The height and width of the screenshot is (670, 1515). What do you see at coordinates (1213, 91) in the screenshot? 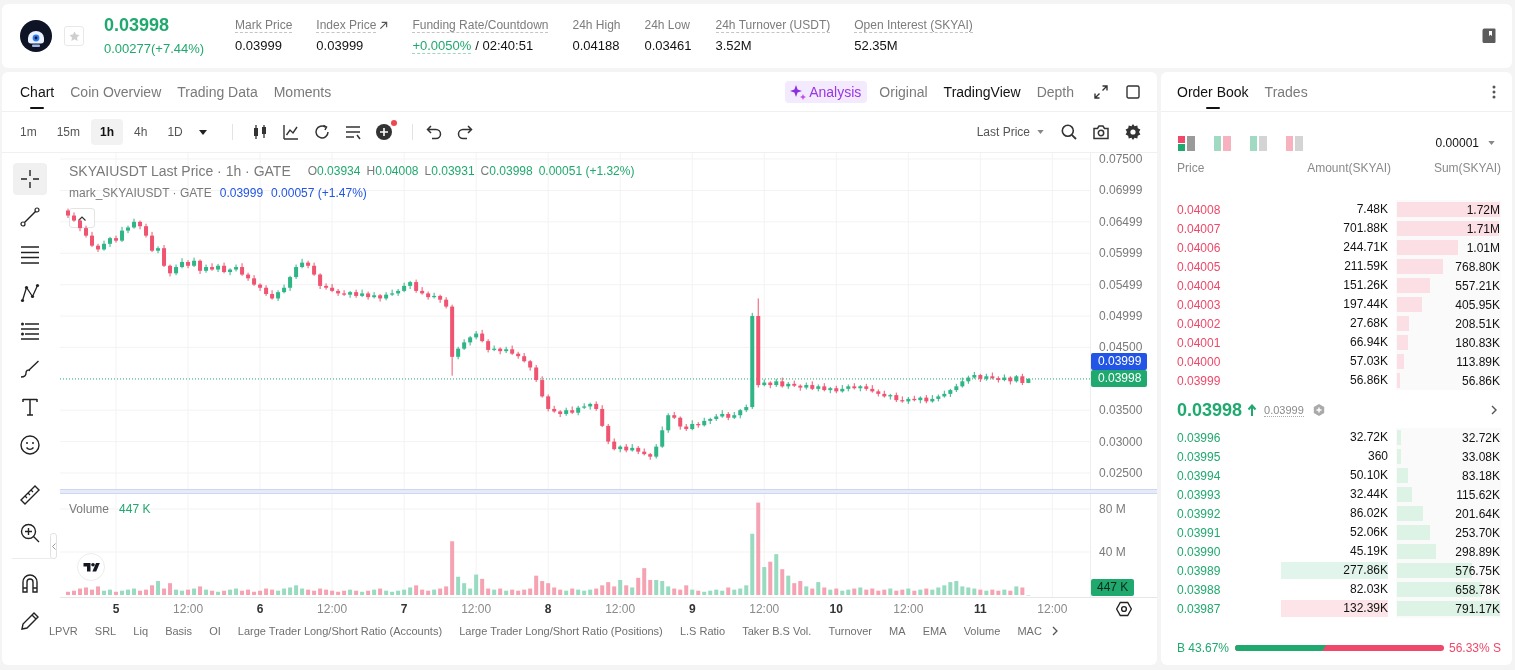
I see `order-book-tab: Order Book` at bounding box center [1213, 91].